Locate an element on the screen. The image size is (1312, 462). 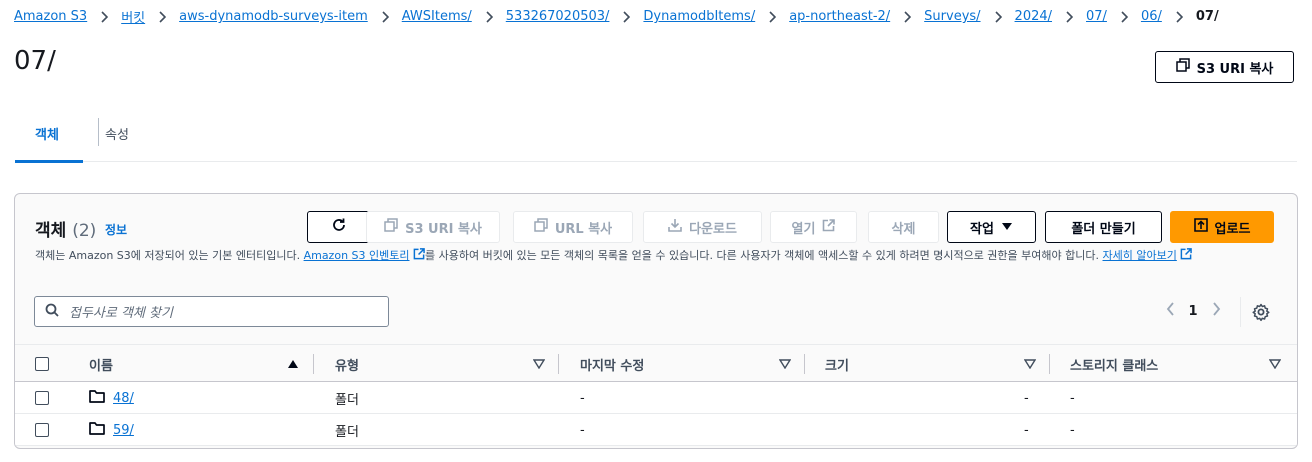
breadcrumb-account: 533267020503/ is located at coordinates (558, 16).